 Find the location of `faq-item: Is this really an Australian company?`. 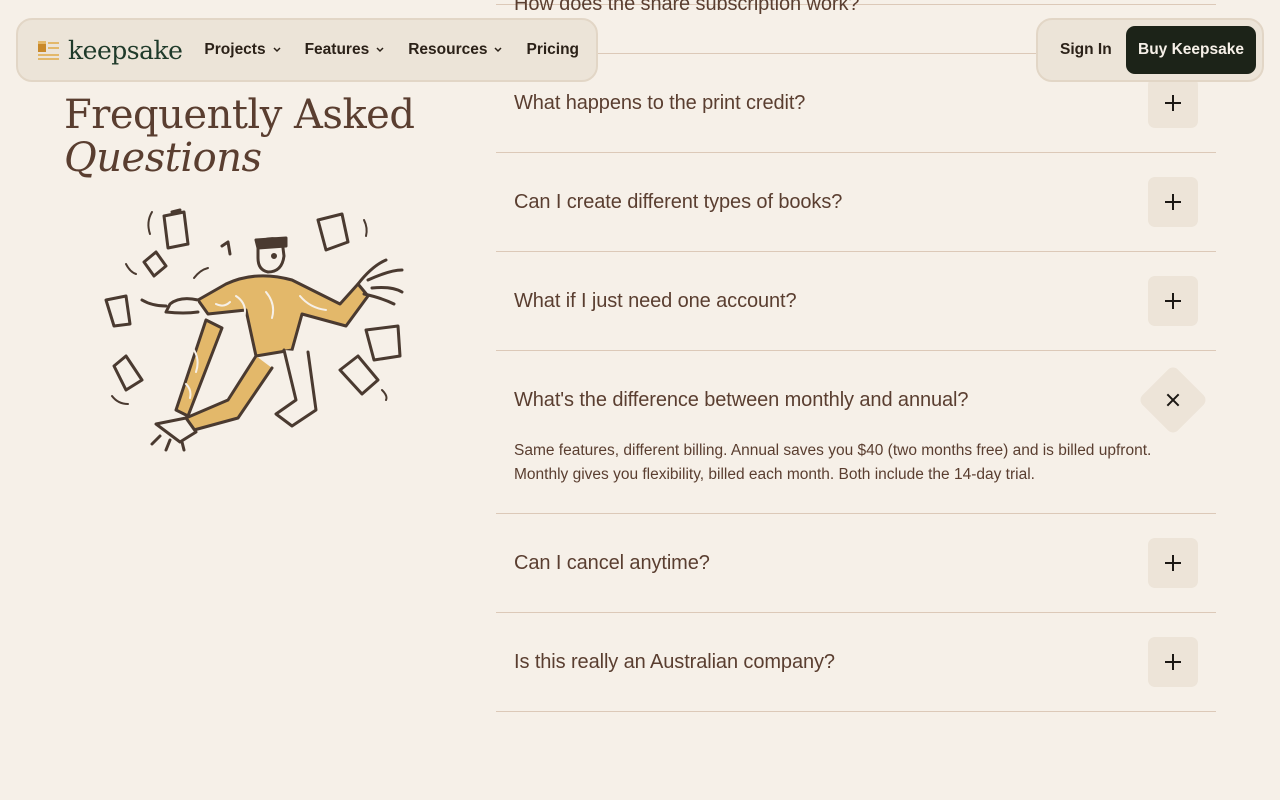

faq-item: Is this really an Australian company? is located at coordinates (856, 662).